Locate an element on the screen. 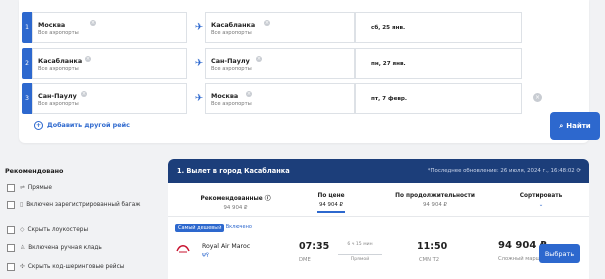 The height and width of the screenshot is (279, 605). sort-active-indicator is located at coordinates (331, 212).